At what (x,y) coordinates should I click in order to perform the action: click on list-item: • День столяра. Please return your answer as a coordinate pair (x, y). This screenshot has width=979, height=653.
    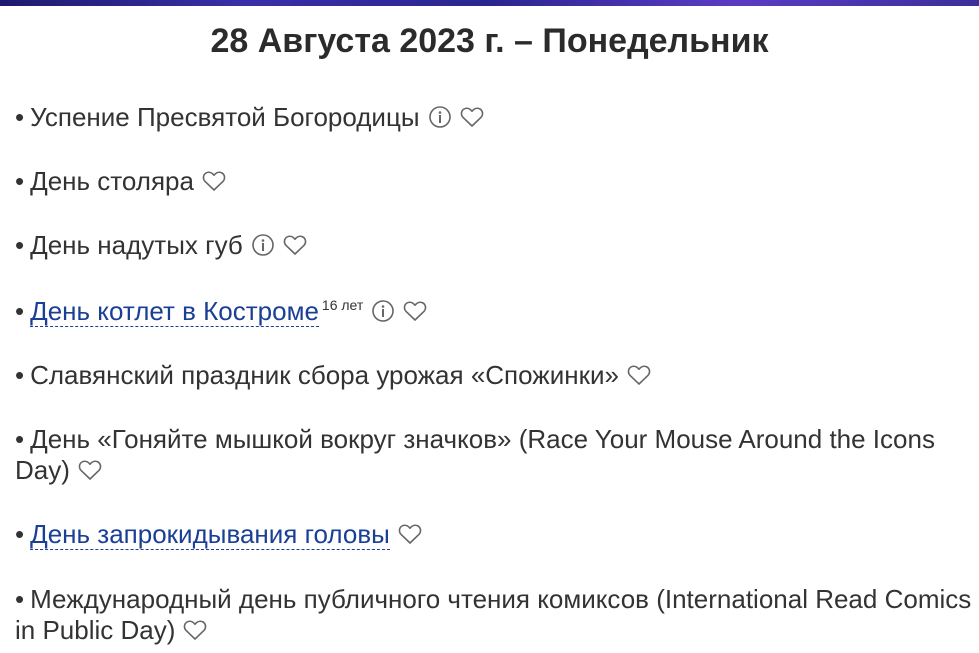
    Looking at the image, I should click on (495, 181).